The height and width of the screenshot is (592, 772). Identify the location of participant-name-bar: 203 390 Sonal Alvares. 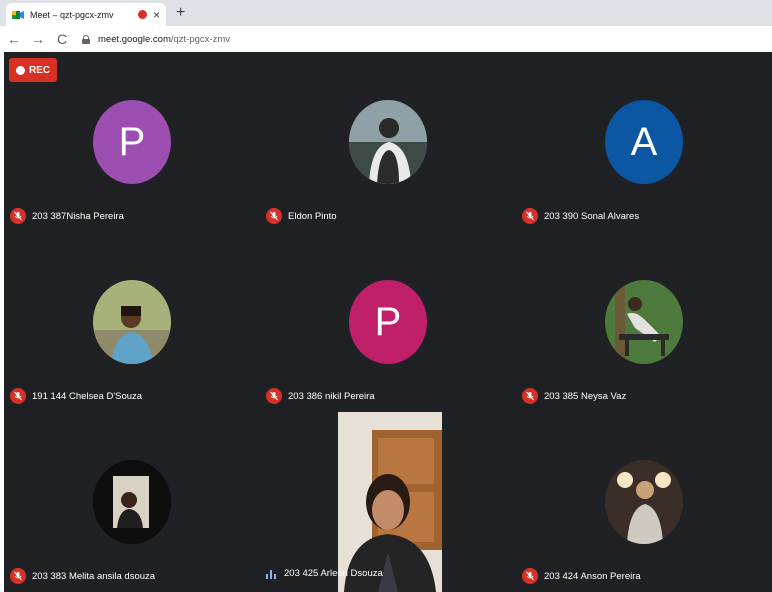
(580, 216).